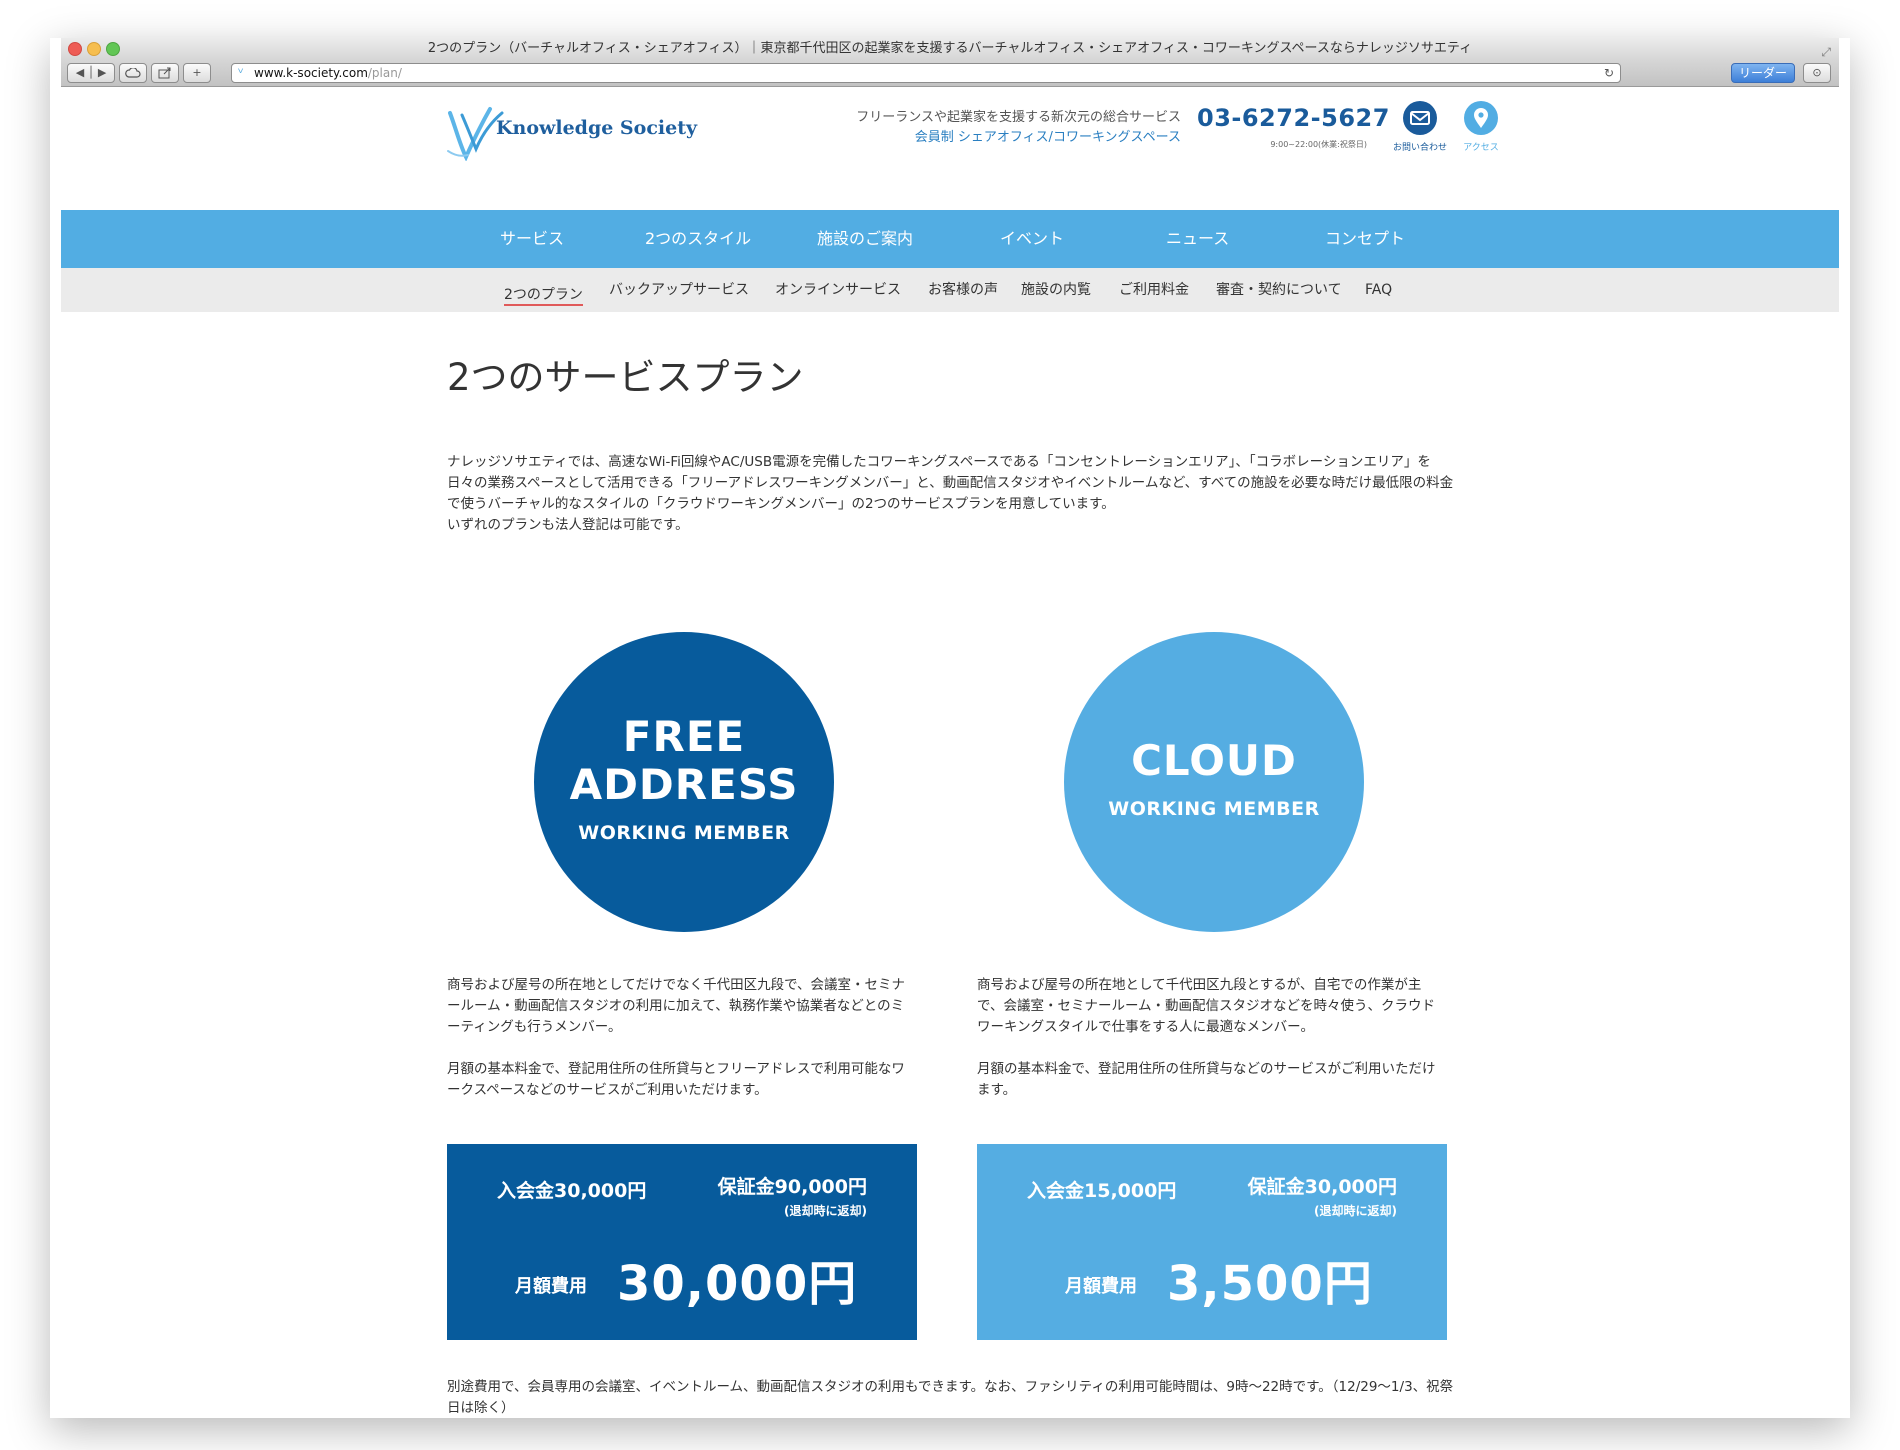 This screenshot has width=1900, height=1450. What do you see at coordinates (1318, 144) in the screenshot?
I see `business-hours: 9:00~22:00(休業:祝祭日)` at bounding box center [1318, 144].